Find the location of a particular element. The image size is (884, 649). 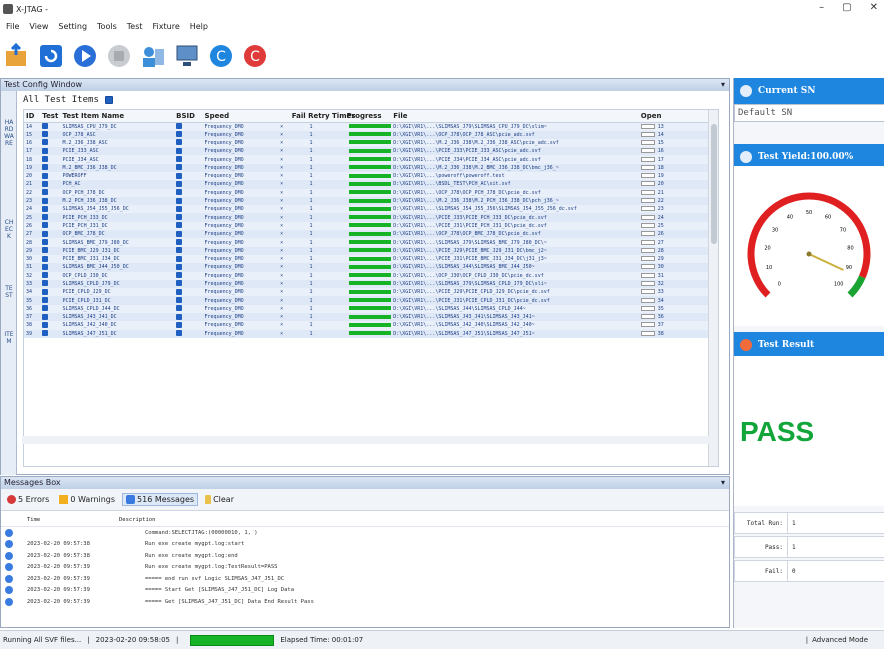

errors-tab: 5 Errors is located at coordinates (28, 499).